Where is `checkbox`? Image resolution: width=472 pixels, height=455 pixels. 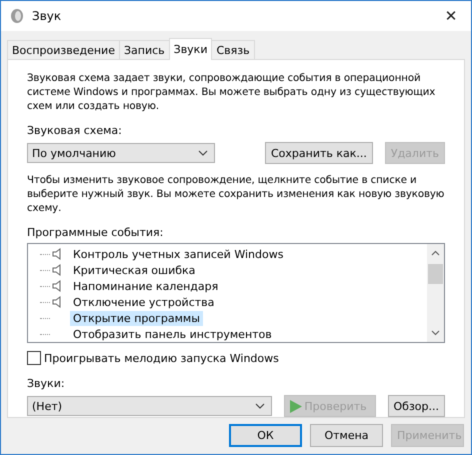
checkbox is located at coordinates (34, 358).